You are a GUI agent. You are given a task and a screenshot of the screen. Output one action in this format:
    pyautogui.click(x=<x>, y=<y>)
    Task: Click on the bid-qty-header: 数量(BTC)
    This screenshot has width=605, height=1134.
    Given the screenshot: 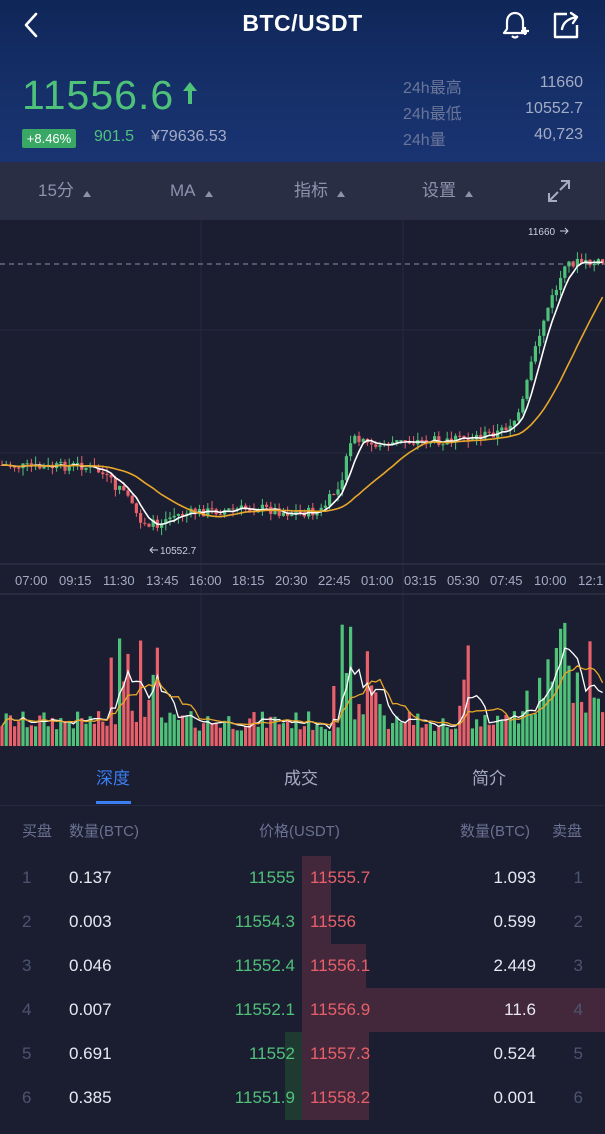 What is the action you would take?
    pyautogui.click(x=104, y=831)
    